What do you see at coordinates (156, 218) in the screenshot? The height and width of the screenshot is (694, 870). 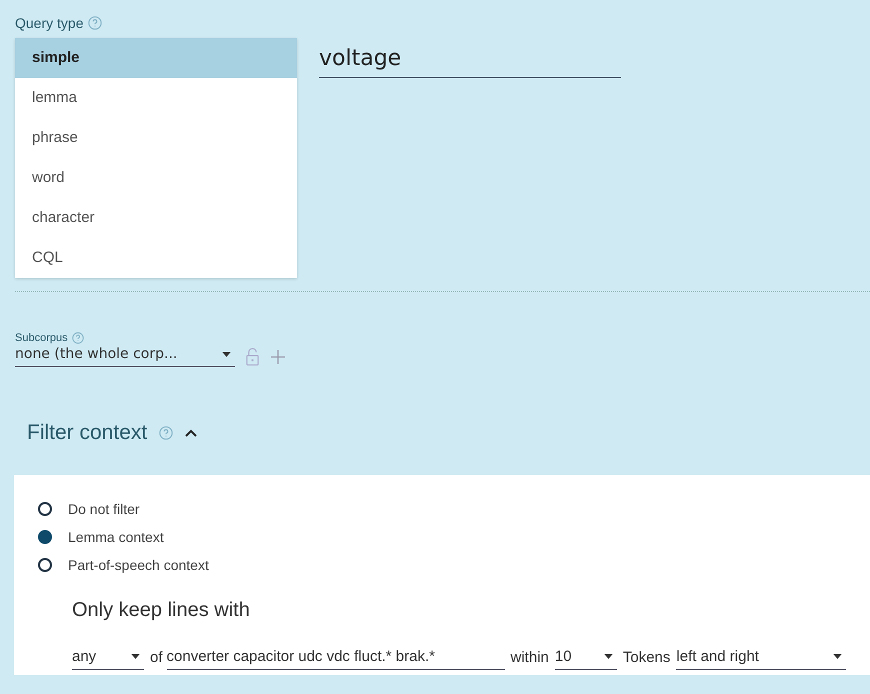 I see `query-type-option: character` at bounding box center [156, 218].